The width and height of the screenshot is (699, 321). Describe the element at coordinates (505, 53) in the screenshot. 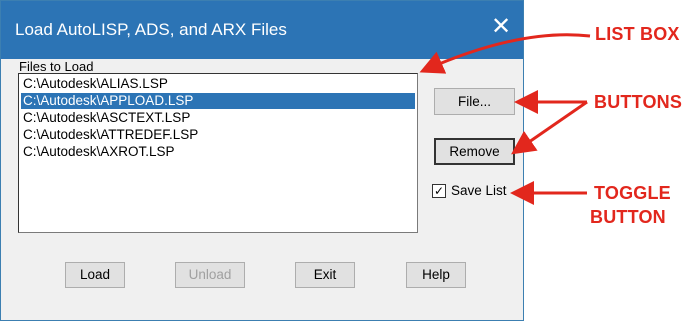

I see `list-box-arrow` at that location.